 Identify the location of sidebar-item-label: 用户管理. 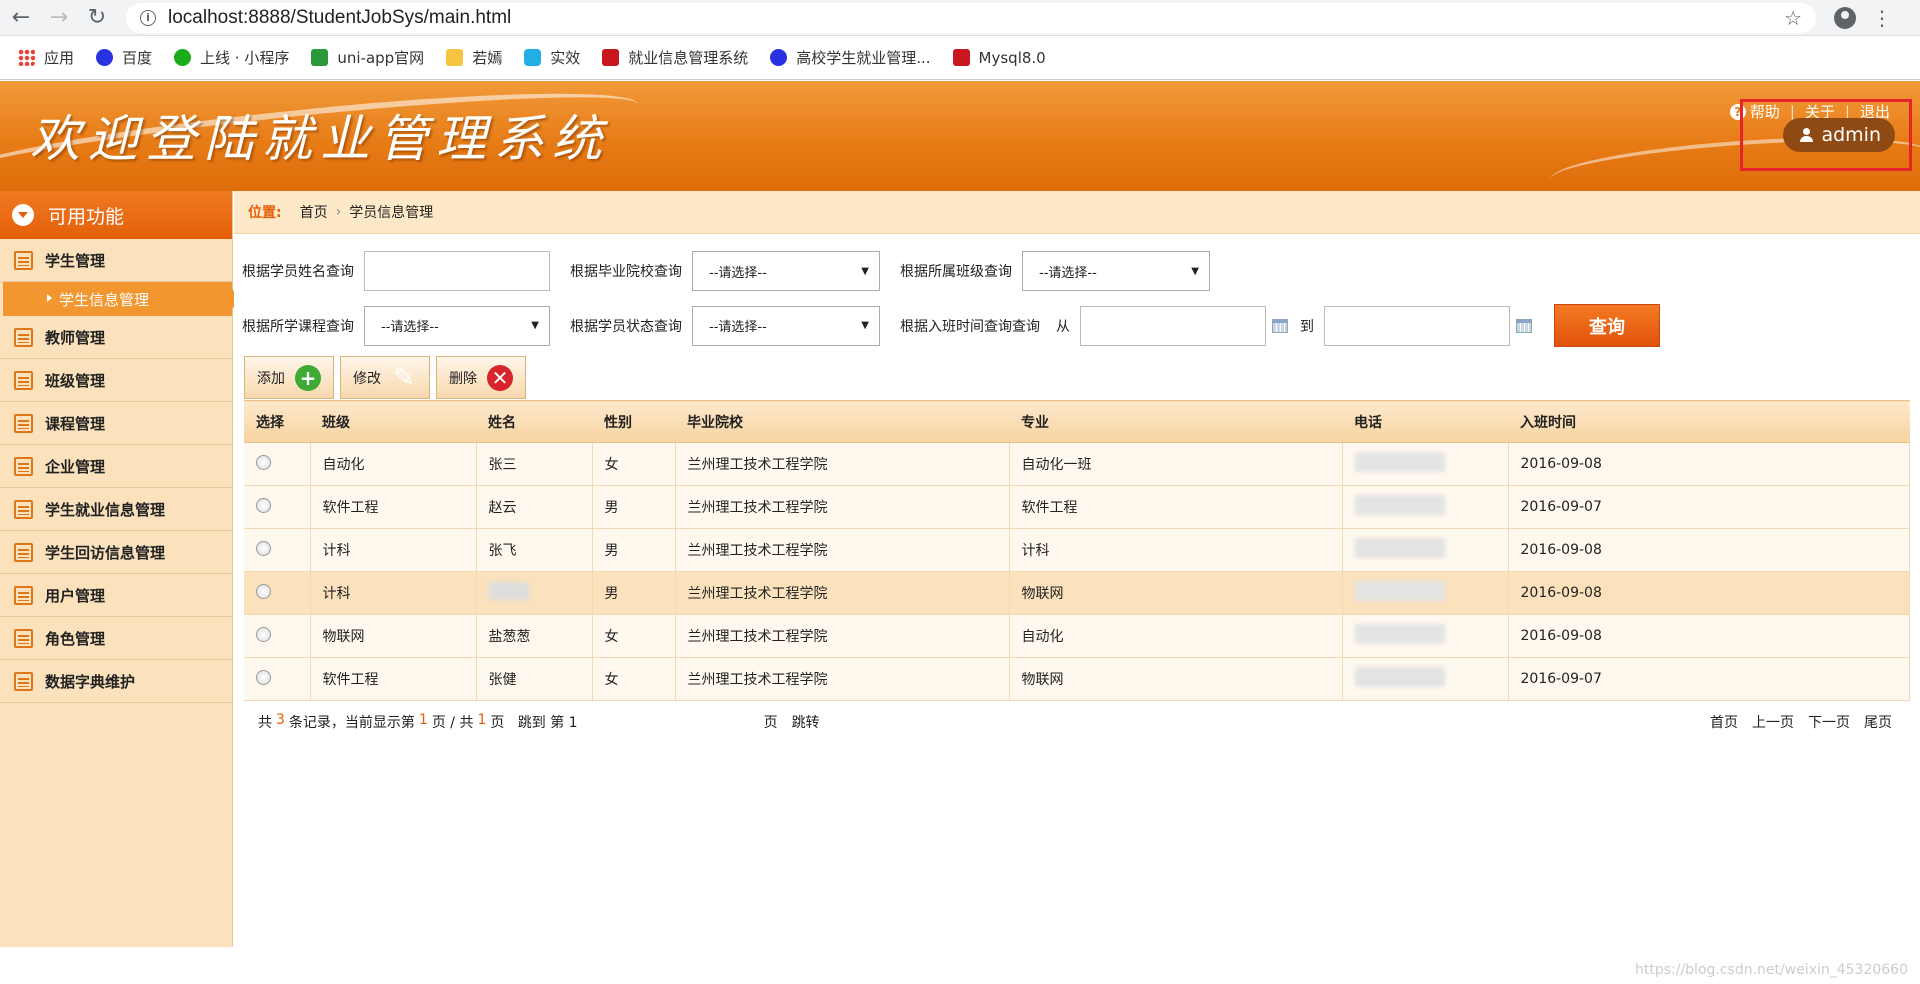
(75, 595).